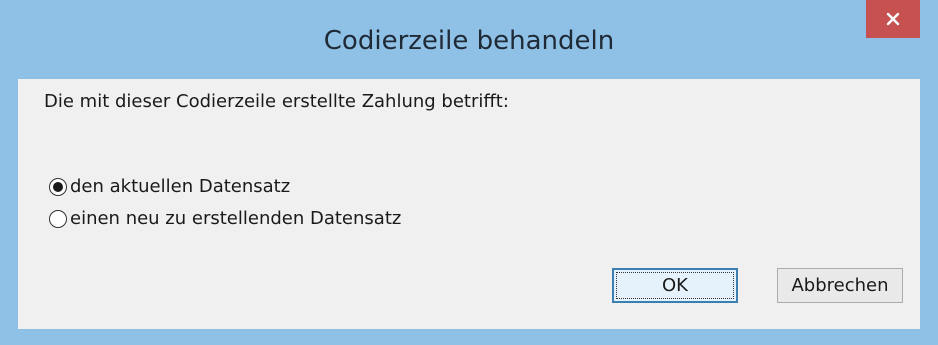 The image size is (938, 345). I want to click on focus-rectangle, so click(675, 285).